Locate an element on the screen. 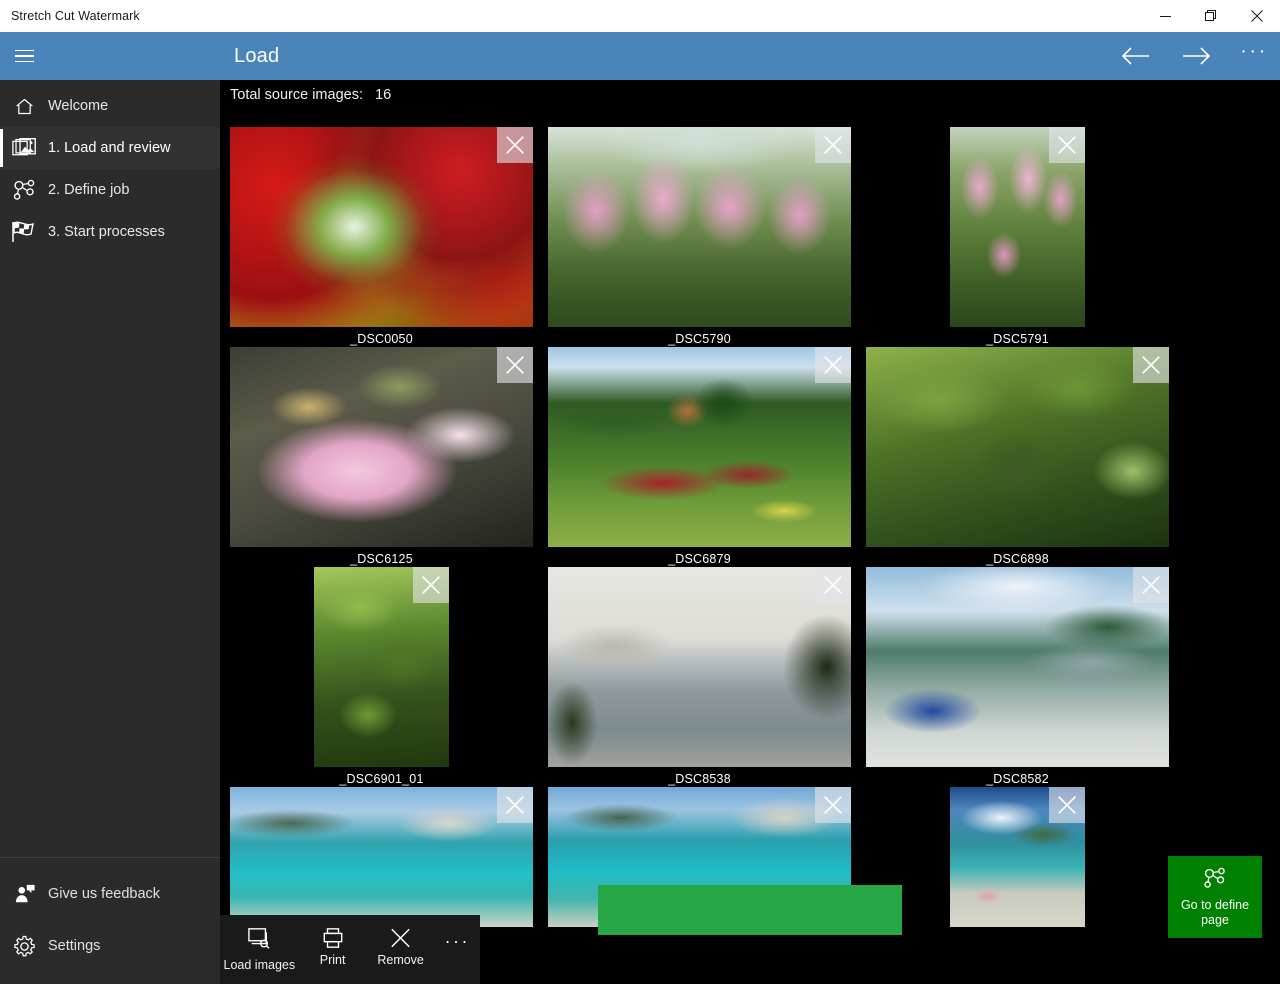 The image size is (1280, 984). thumbnail-caption: _DSC8538 is located at coordinates (699, 779).